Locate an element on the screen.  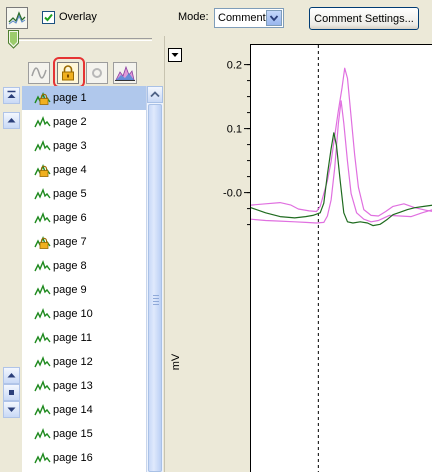
page-label: page 1 is located at coordinates (70, 98).